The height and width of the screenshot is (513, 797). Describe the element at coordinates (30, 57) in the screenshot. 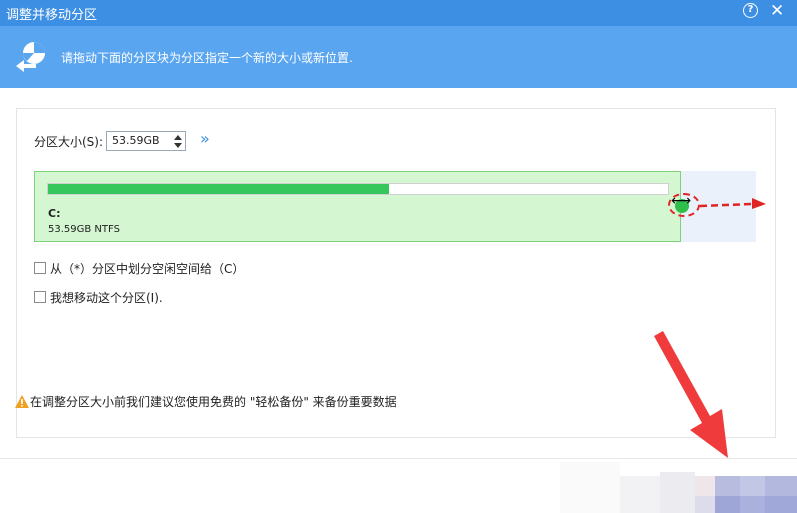

I see `partition-move-icon` at that location.